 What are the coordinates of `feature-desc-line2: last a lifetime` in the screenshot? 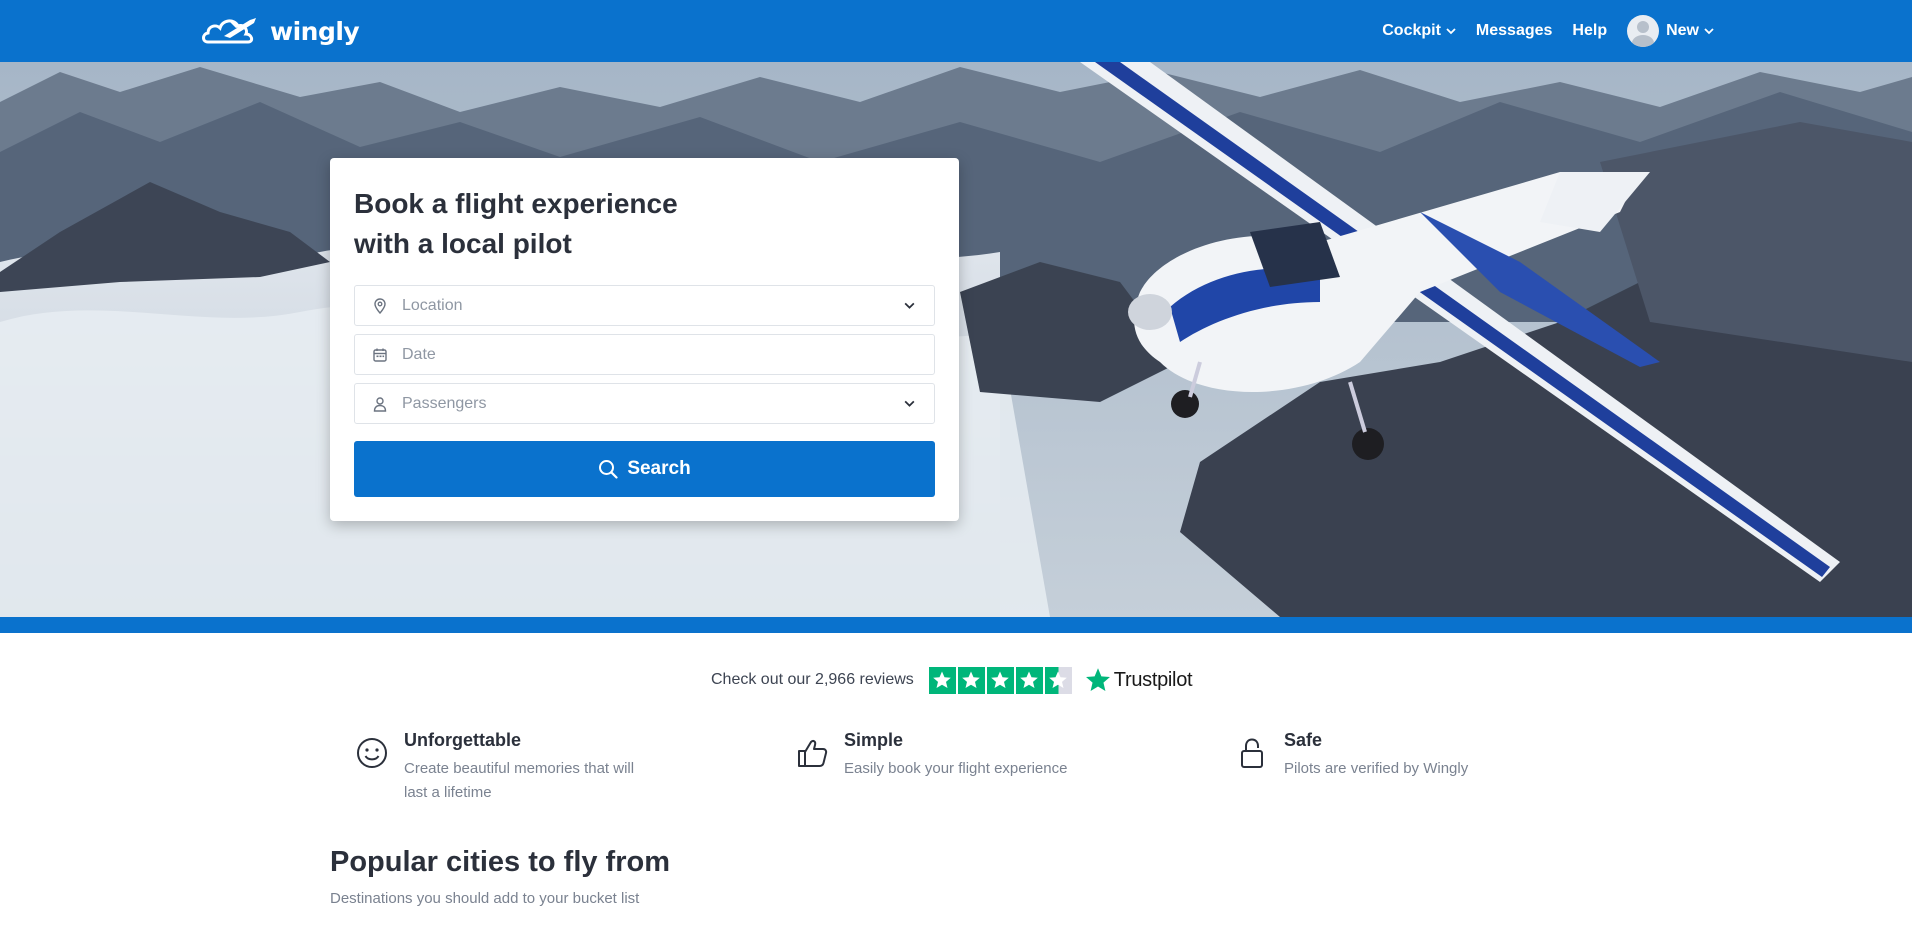 It's located at (448, 792).